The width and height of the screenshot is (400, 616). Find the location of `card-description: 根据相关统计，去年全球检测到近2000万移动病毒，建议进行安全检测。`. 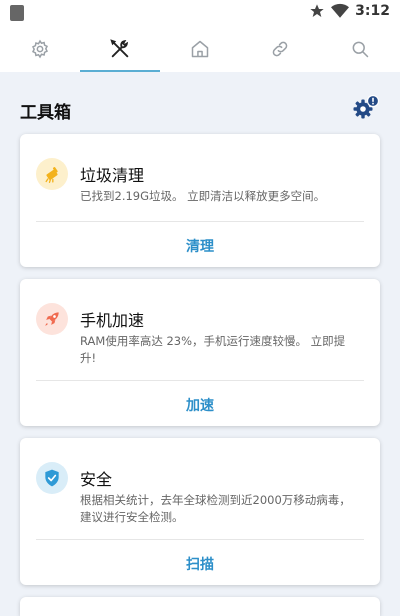

card-description: 根据相关统计，去年全球检测到近2000万移动病毒，建议进行安全检测。 is located at coordinates (215, 508).